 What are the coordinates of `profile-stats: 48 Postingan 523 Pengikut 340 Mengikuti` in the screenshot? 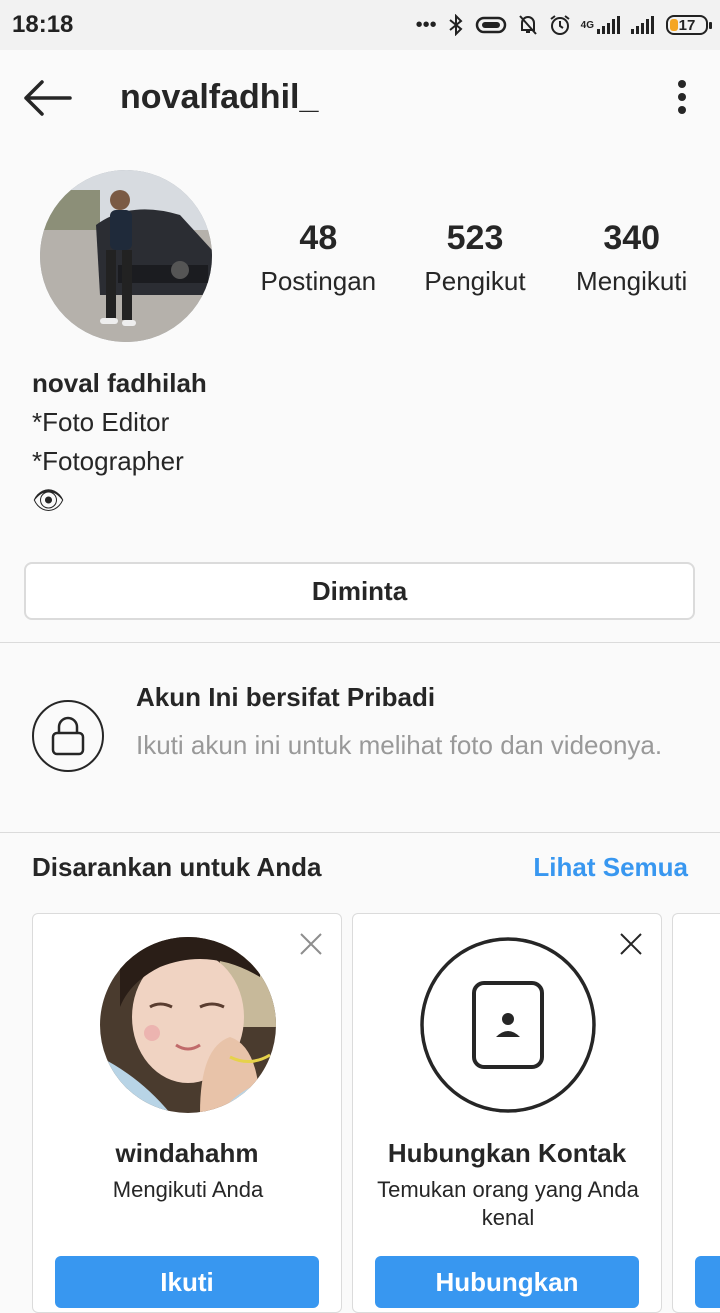 It's located at (475, 261).